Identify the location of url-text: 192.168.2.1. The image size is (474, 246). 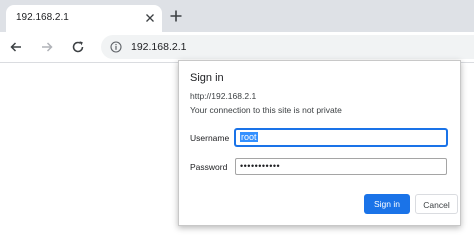
(159, 47).